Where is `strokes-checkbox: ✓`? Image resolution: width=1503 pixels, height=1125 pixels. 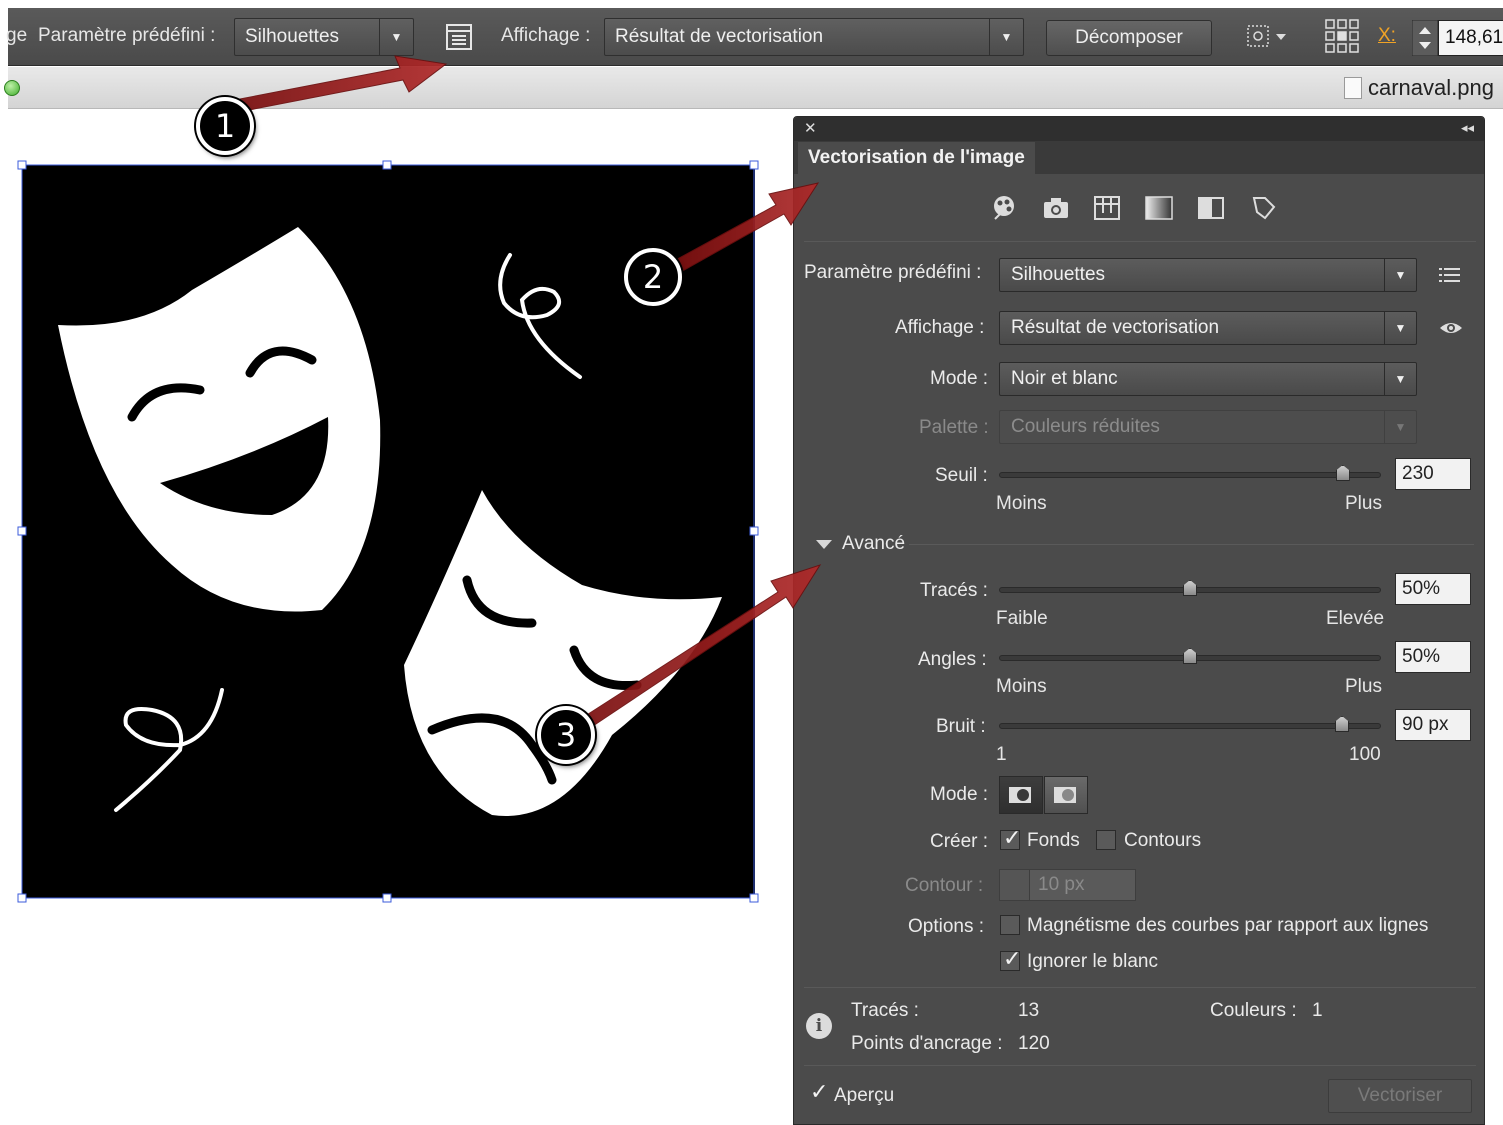
strokes-checkbox: ✓ is located at coordinates (1106, 840).